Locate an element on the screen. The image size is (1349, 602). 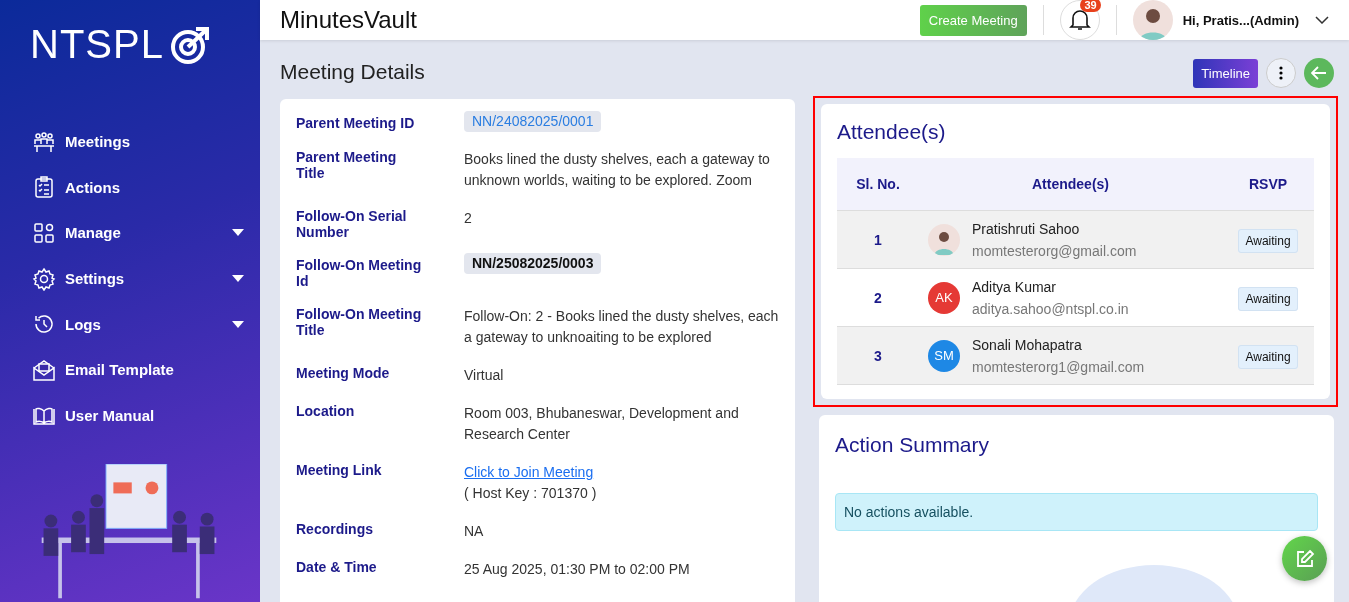
field-value: NA is located at coordinates (474, 531).